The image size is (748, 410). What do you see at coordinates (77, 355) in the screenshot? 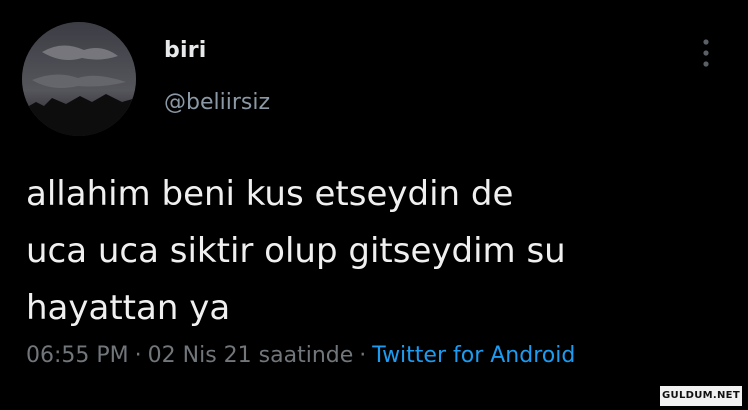
I see `tweet-time: 06:55 PM` at bounding box center [77, 355].